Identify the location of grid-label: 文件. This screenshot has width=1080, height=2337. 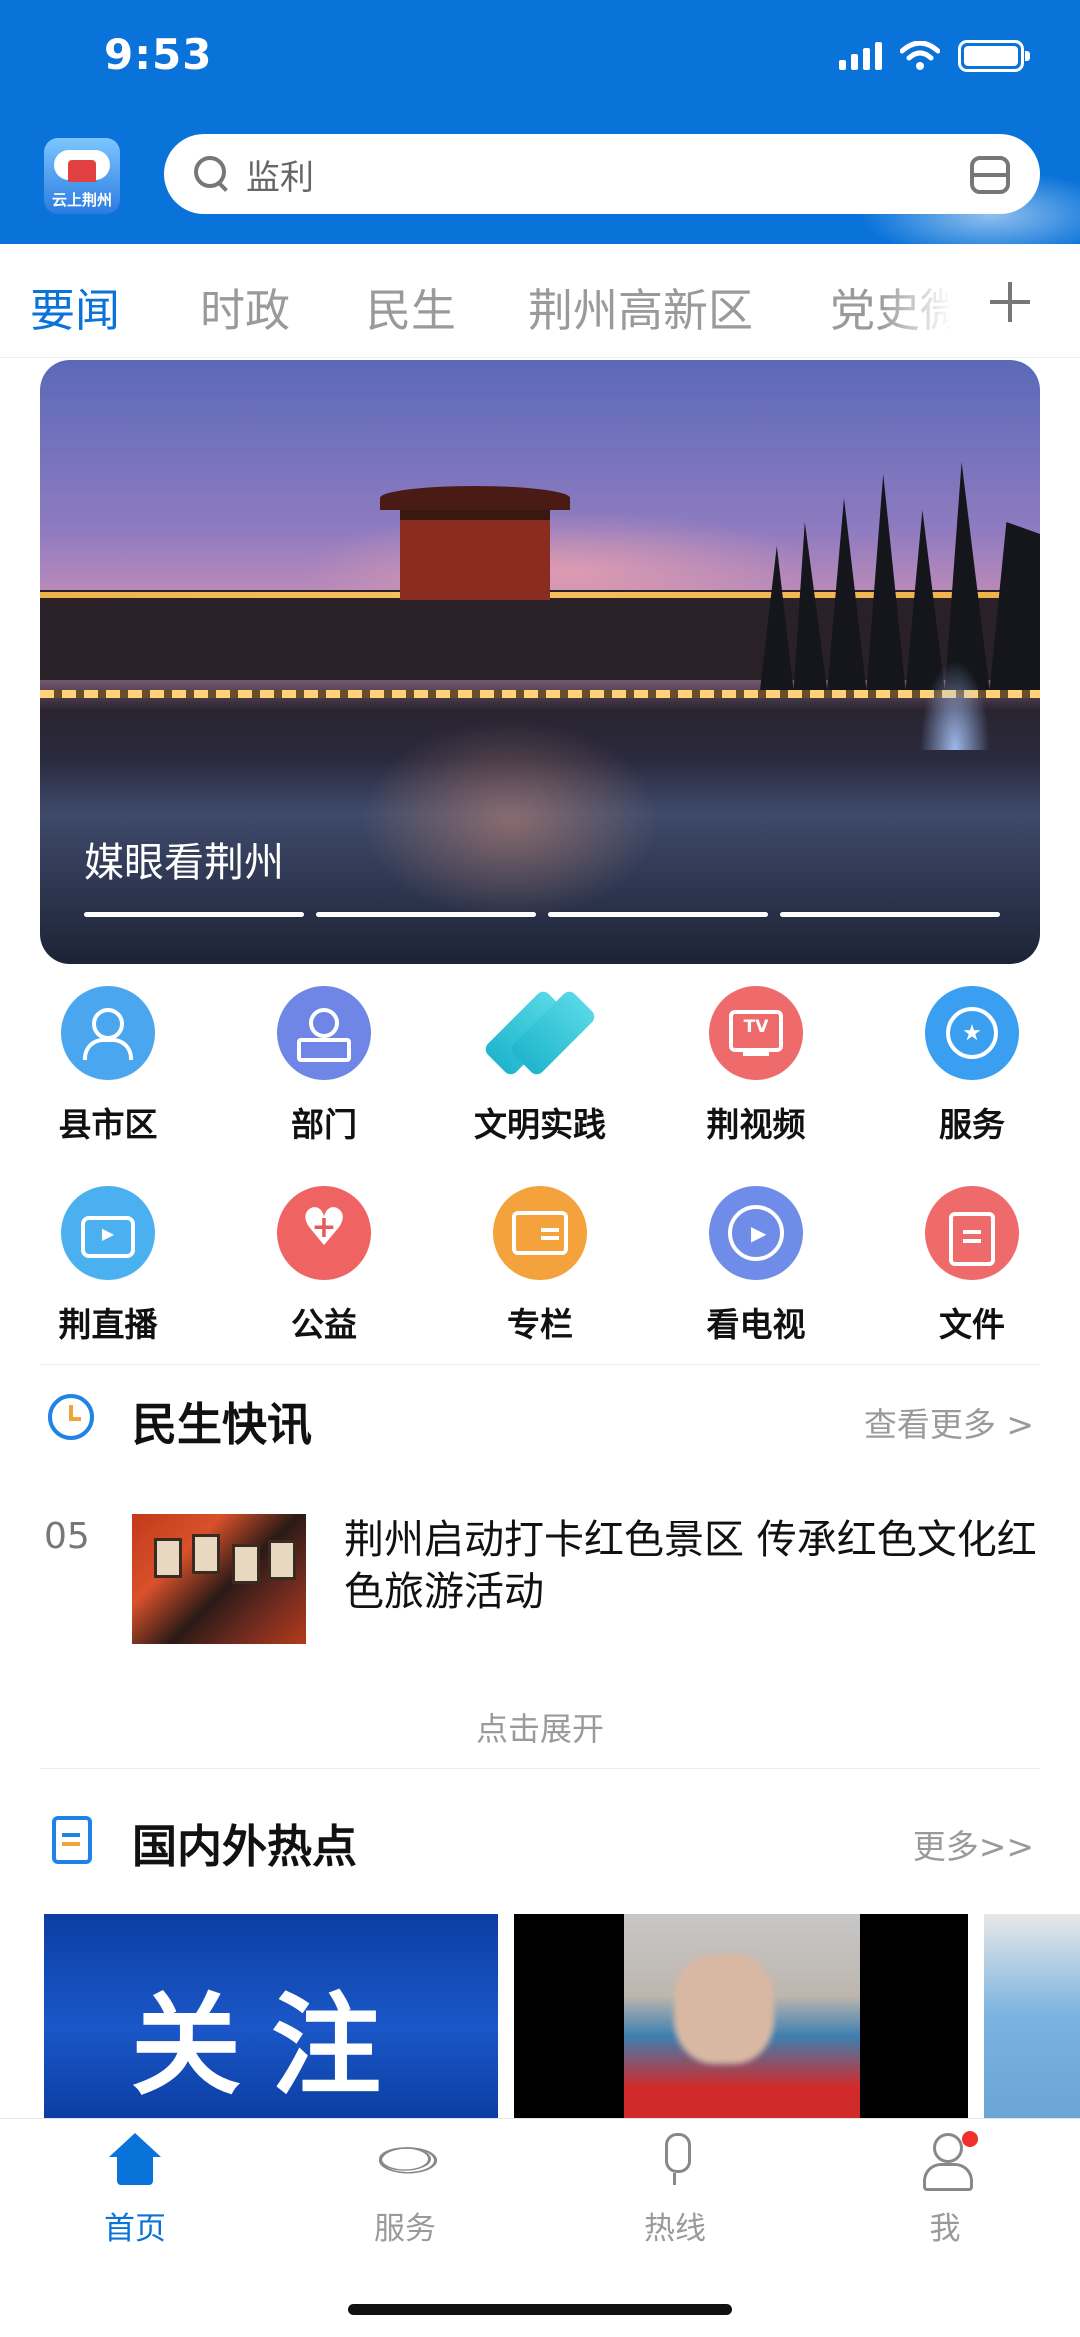
(972, 1324).